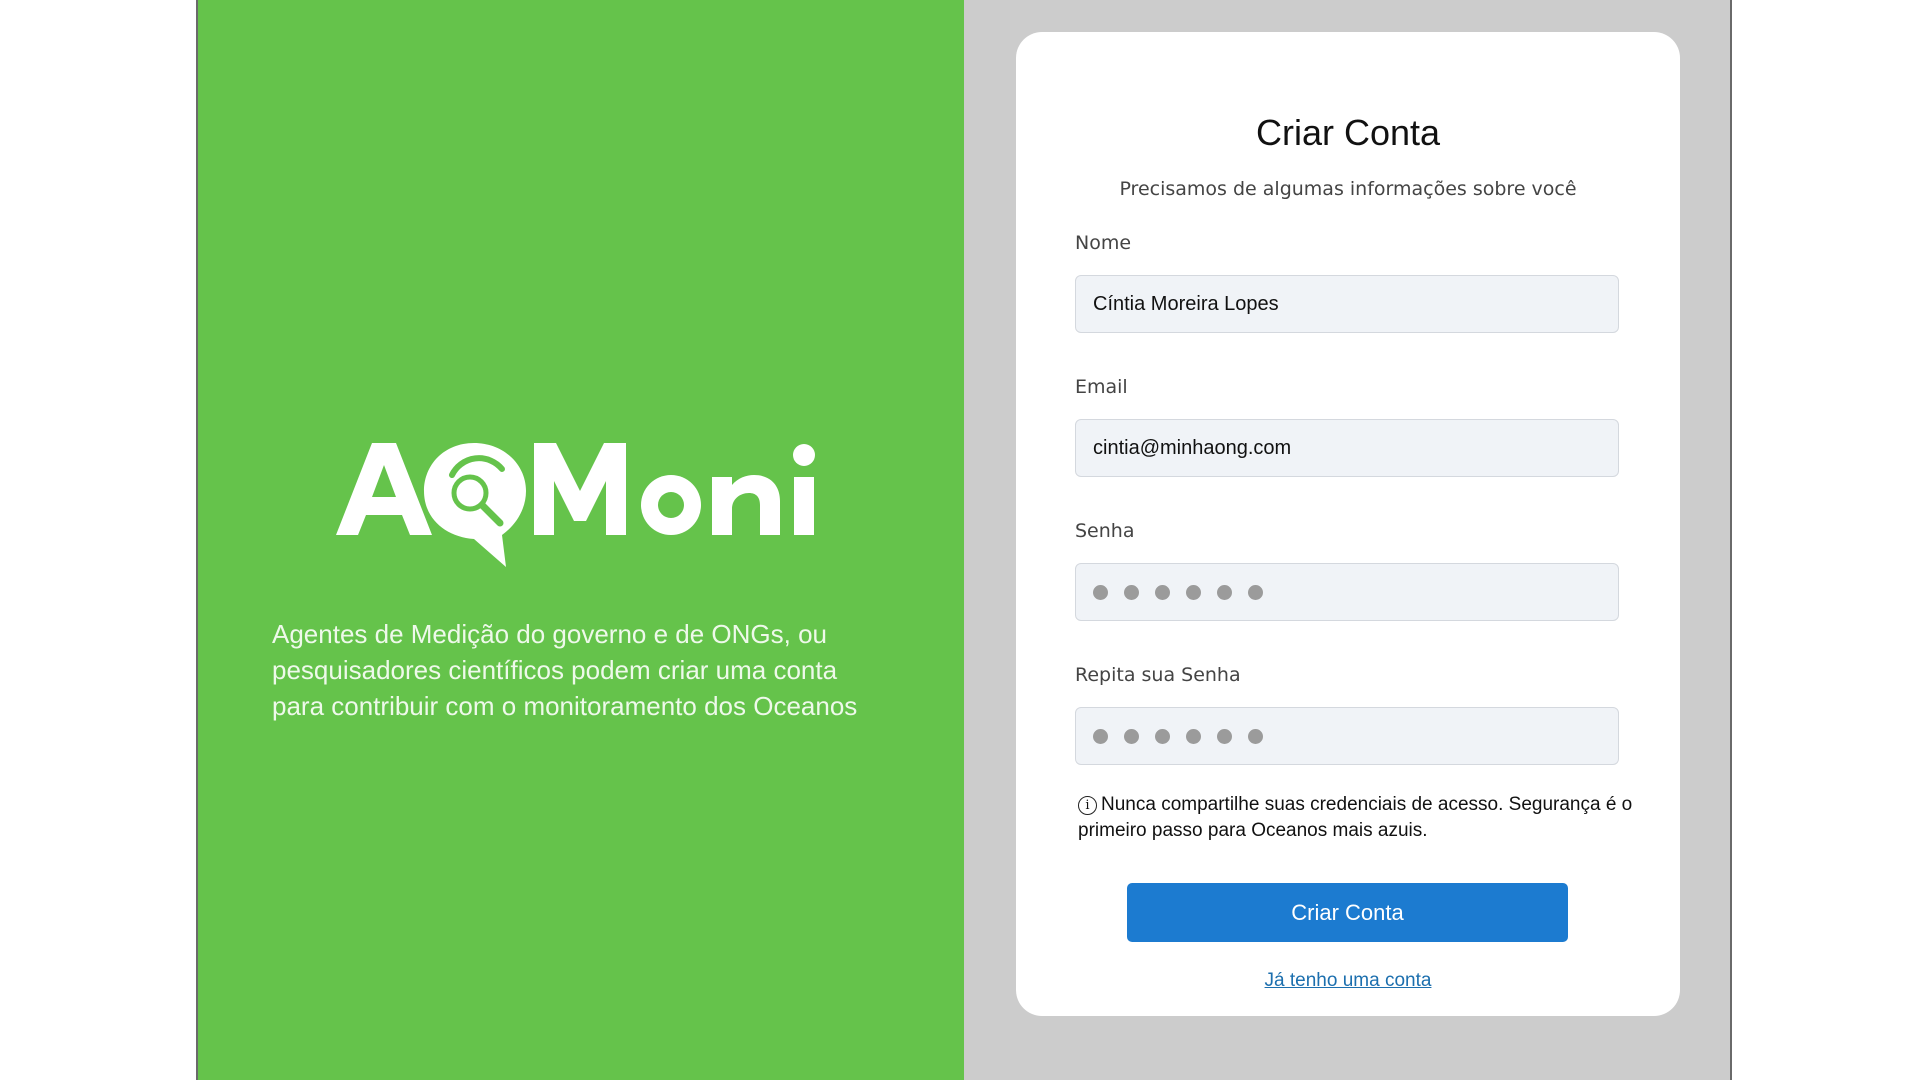 The width and height of the screenshot is (1920, 1080). Describe the element at coordinates (575, 505) in the screenshot. I see `aqmoni-logo` at that location.